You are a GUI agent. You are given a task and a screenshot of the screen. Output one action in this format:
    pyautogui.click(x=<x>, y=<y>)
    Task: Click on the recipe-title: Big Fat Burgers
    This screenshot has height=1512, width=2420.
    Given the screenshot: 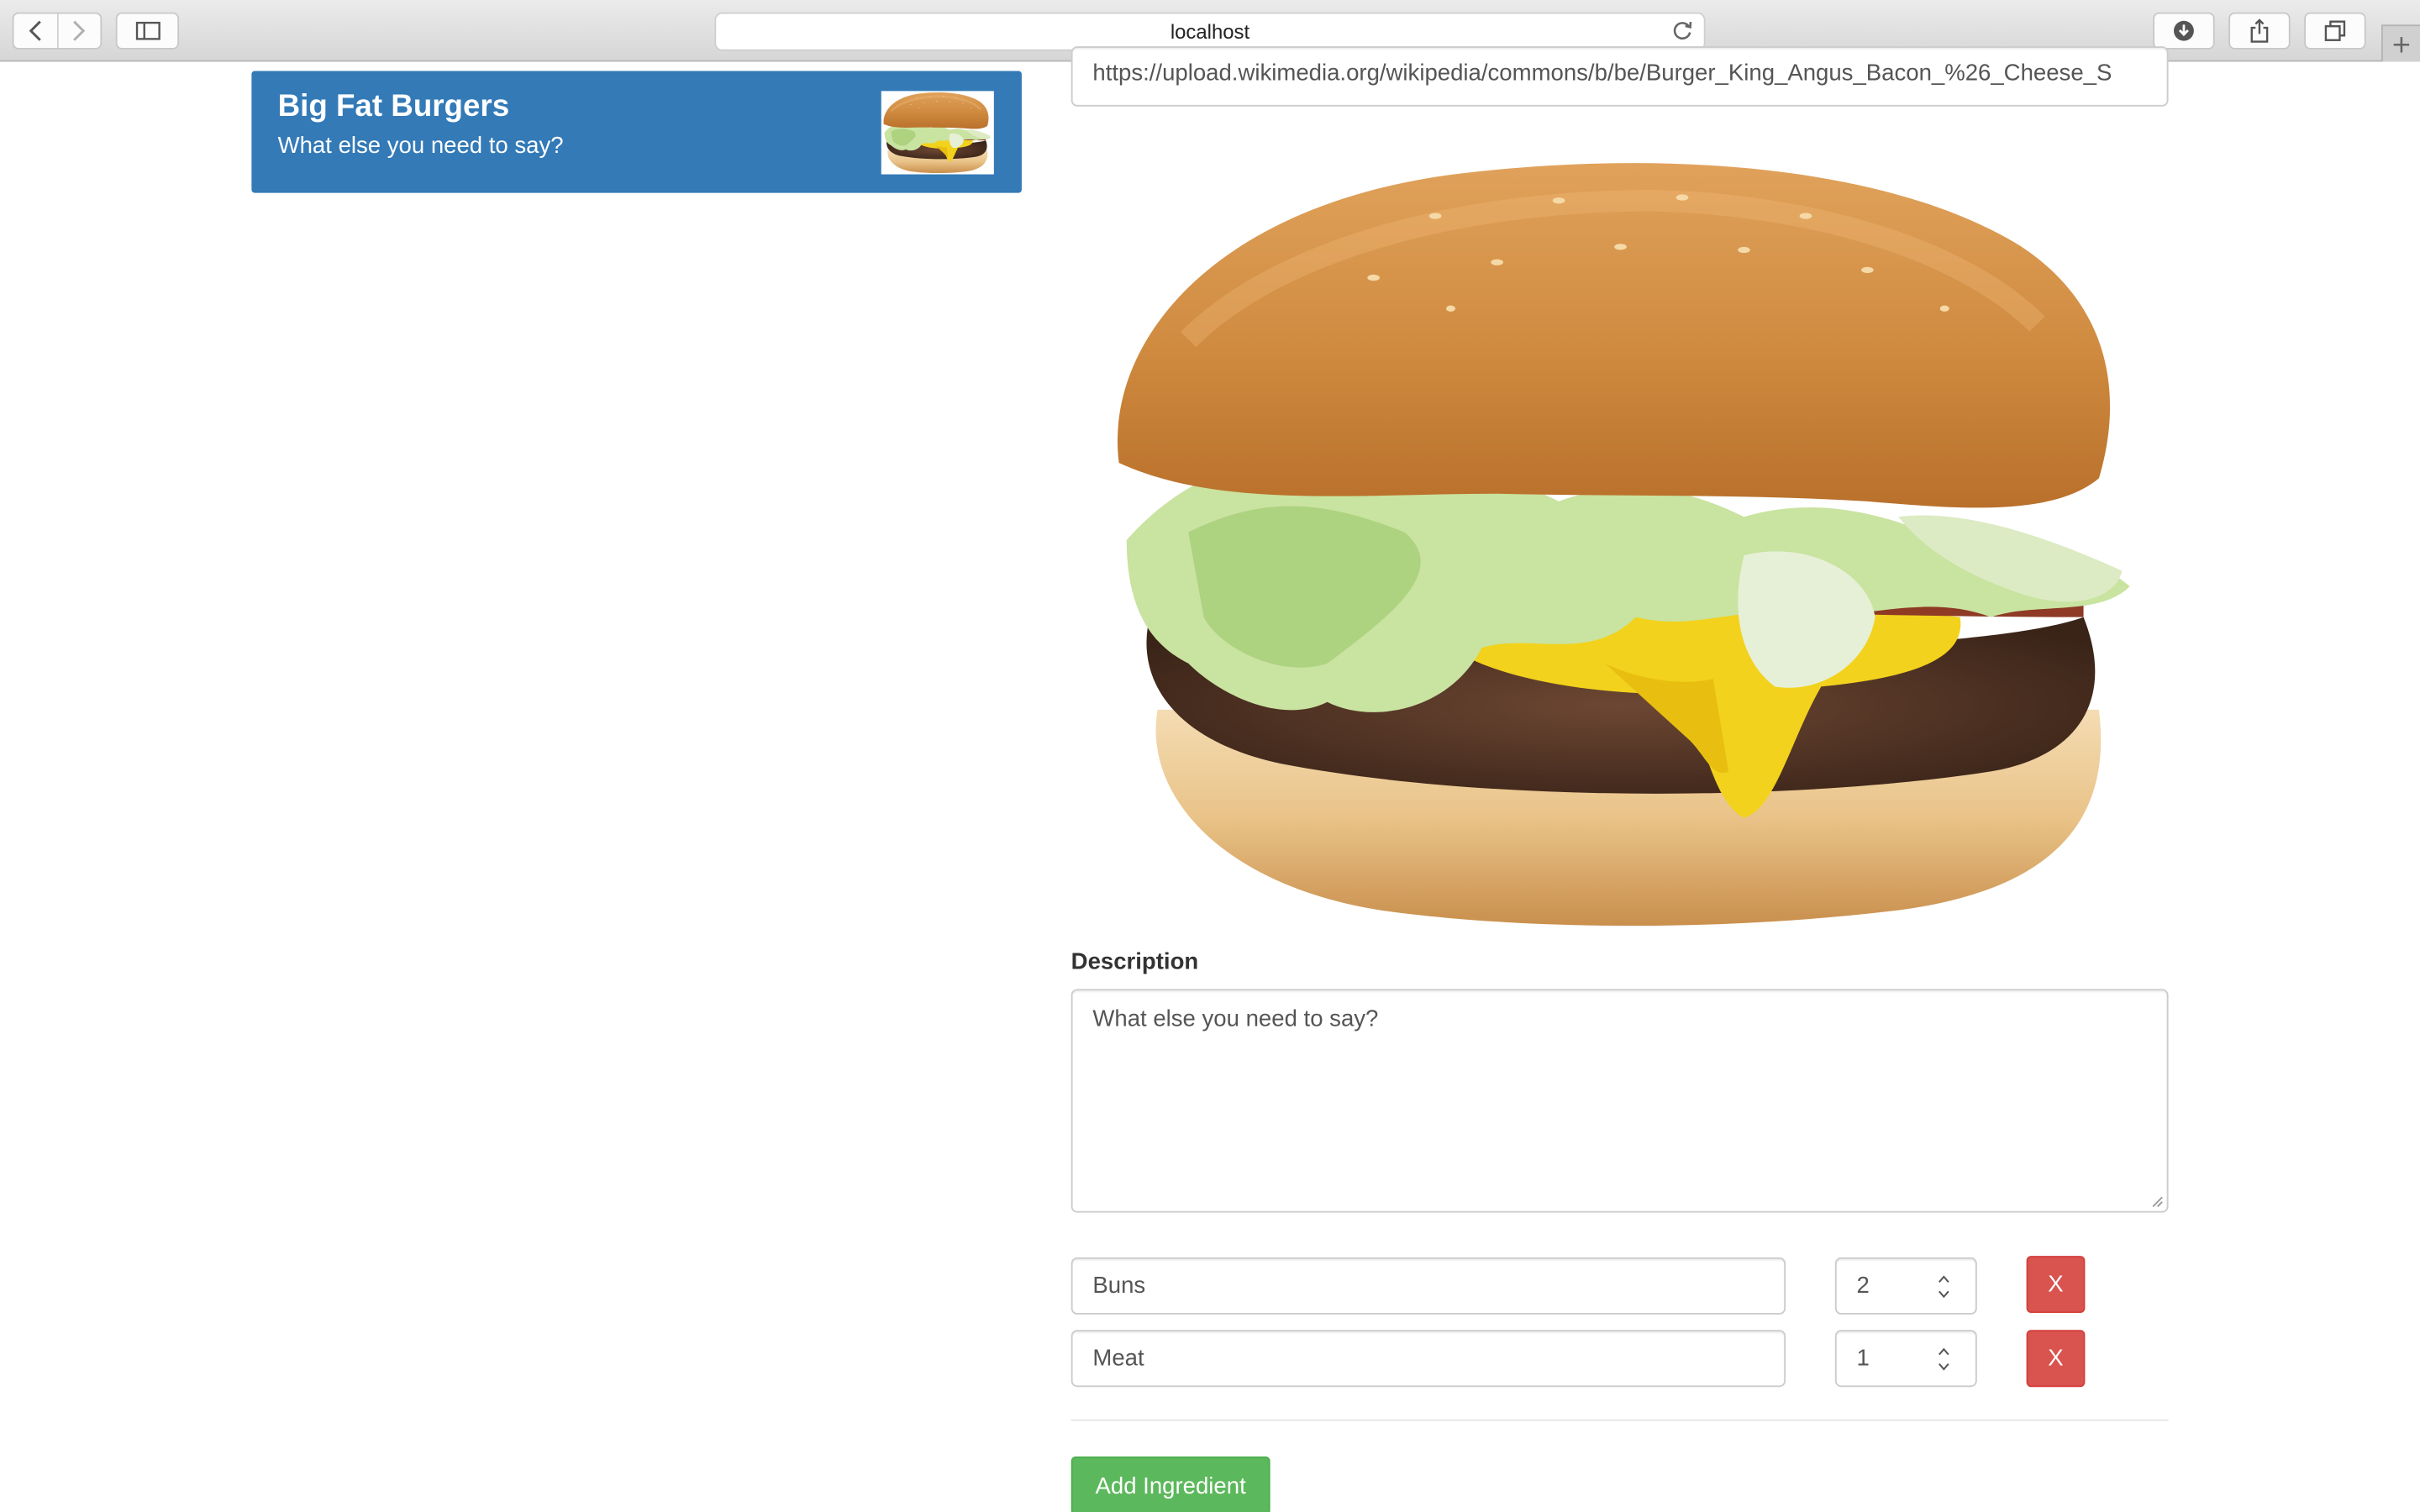 What is the action you would take?
    pyautogui.click(x=393, y=106)
    